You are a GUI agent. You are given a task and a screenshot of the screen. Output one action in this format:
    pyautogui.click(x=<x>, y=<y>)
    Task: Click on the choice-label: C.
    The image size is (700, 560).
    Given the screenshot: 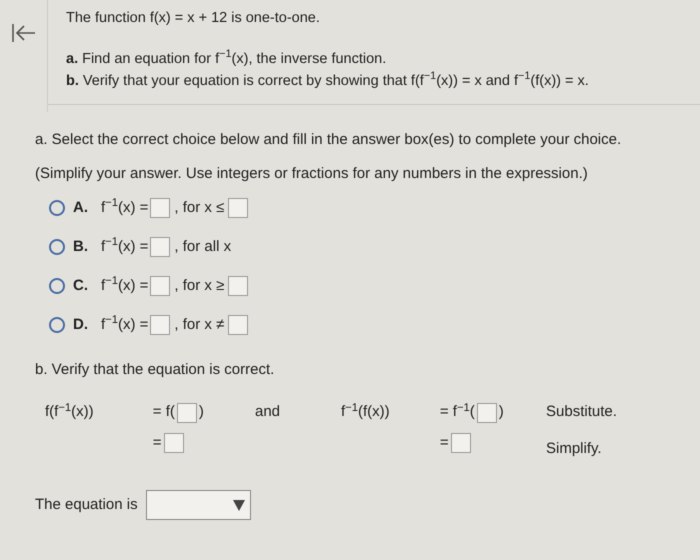 What is the action you would take?
    pyautogui.click(x=81, y=286)
    